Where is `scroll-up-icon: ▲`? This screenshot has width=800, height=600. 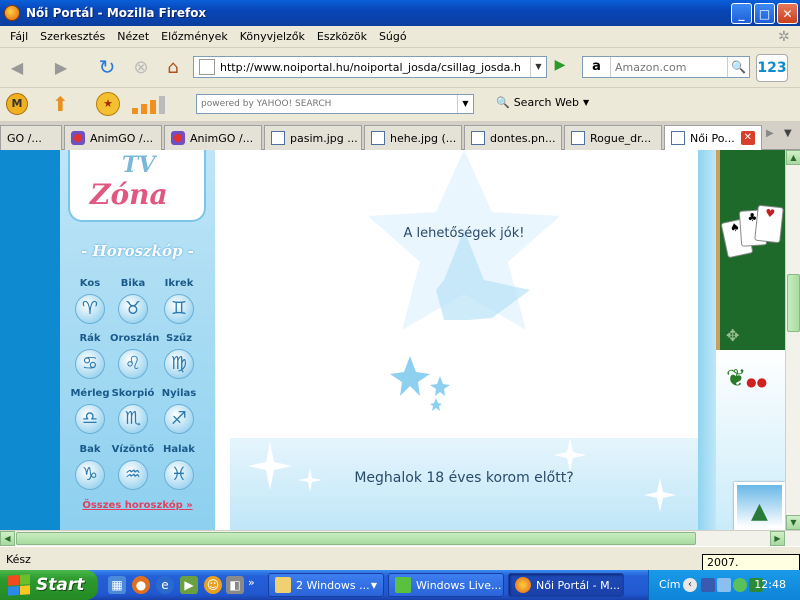
scroll-up-icon: ▲ is located at coordinates (793, 157).